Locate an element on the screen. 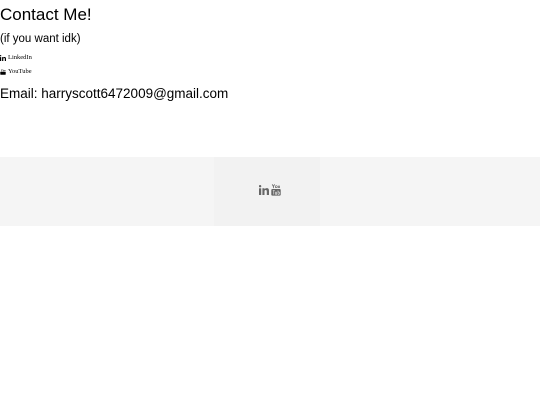 Image resolution: width=540 pixels, height=405 pixels. youtube-label: YouTube is located at coordinates (20, 71).